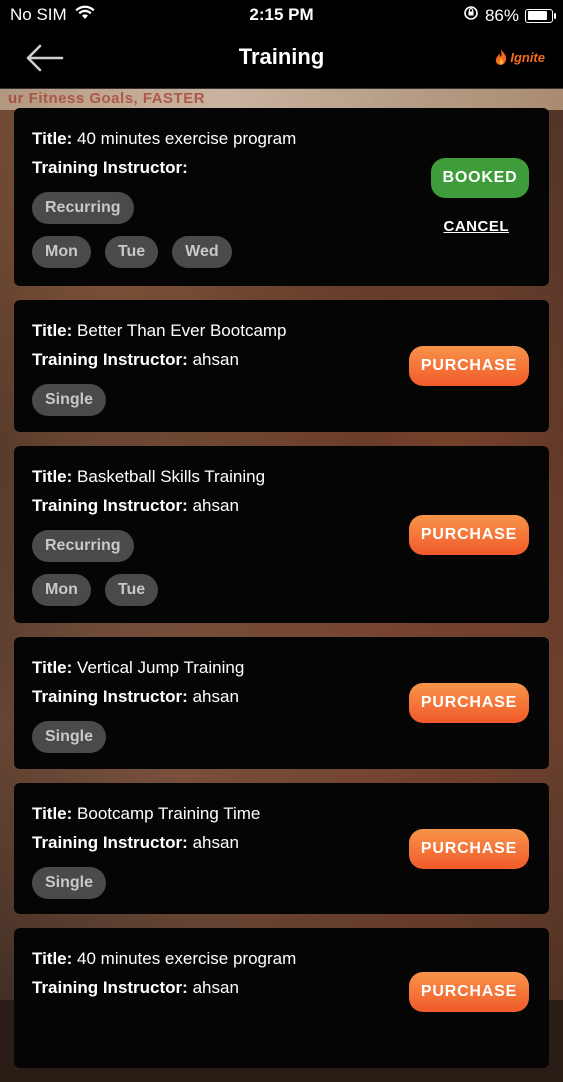 This screenshot has width=563, height=1082. What do you see at coordinates (281, 99) in the screenshot?
I see `background-banner: ur Fitness Goals, FASTER` at bounding box center [281, 99].